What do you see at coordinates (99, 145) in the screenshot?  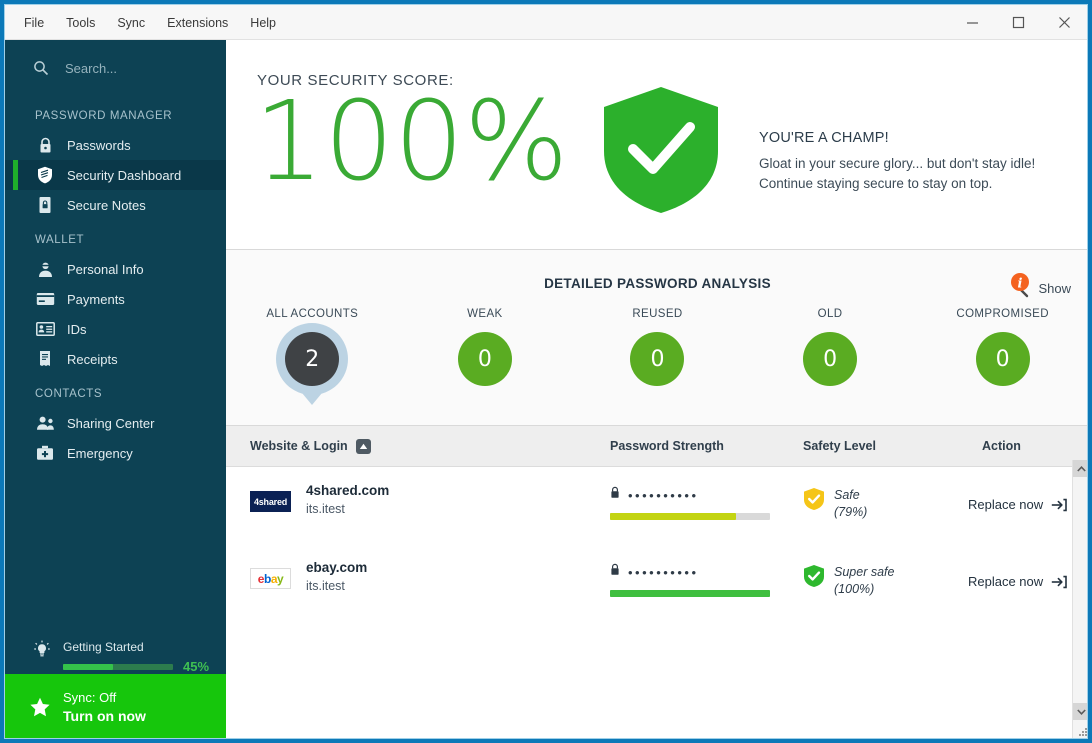 I see `sidebar-item-label: Passwords` at bounding box center [99, 145].